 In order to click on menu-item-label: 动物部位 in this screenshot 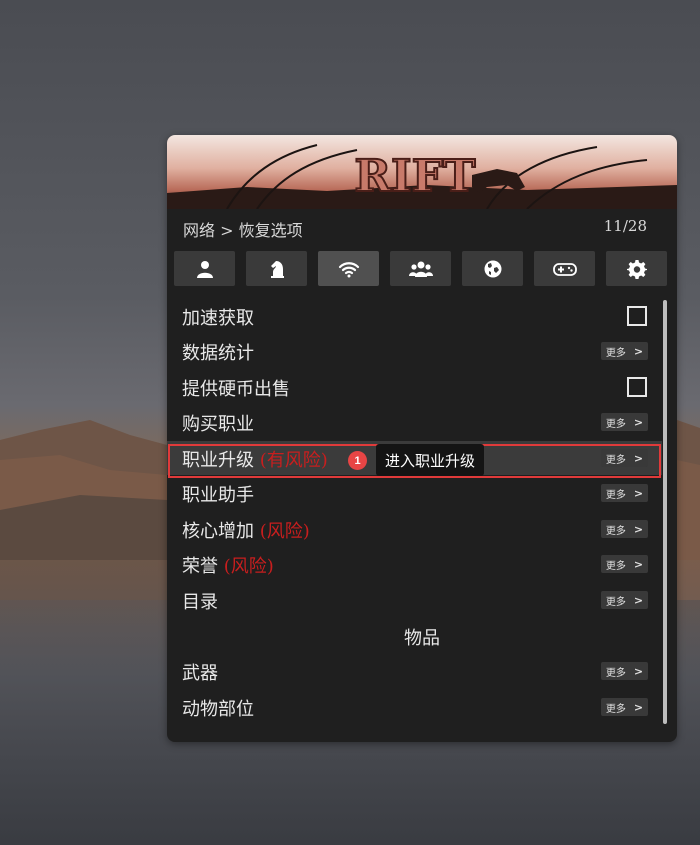, I will do `click(218, 709)`.